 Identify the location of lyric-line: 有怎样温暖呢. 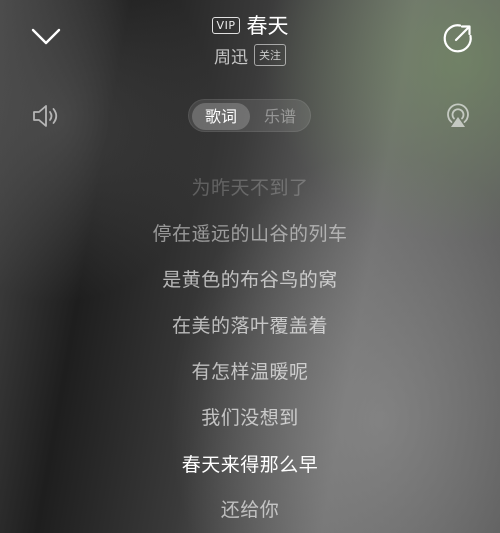
(250, 372).